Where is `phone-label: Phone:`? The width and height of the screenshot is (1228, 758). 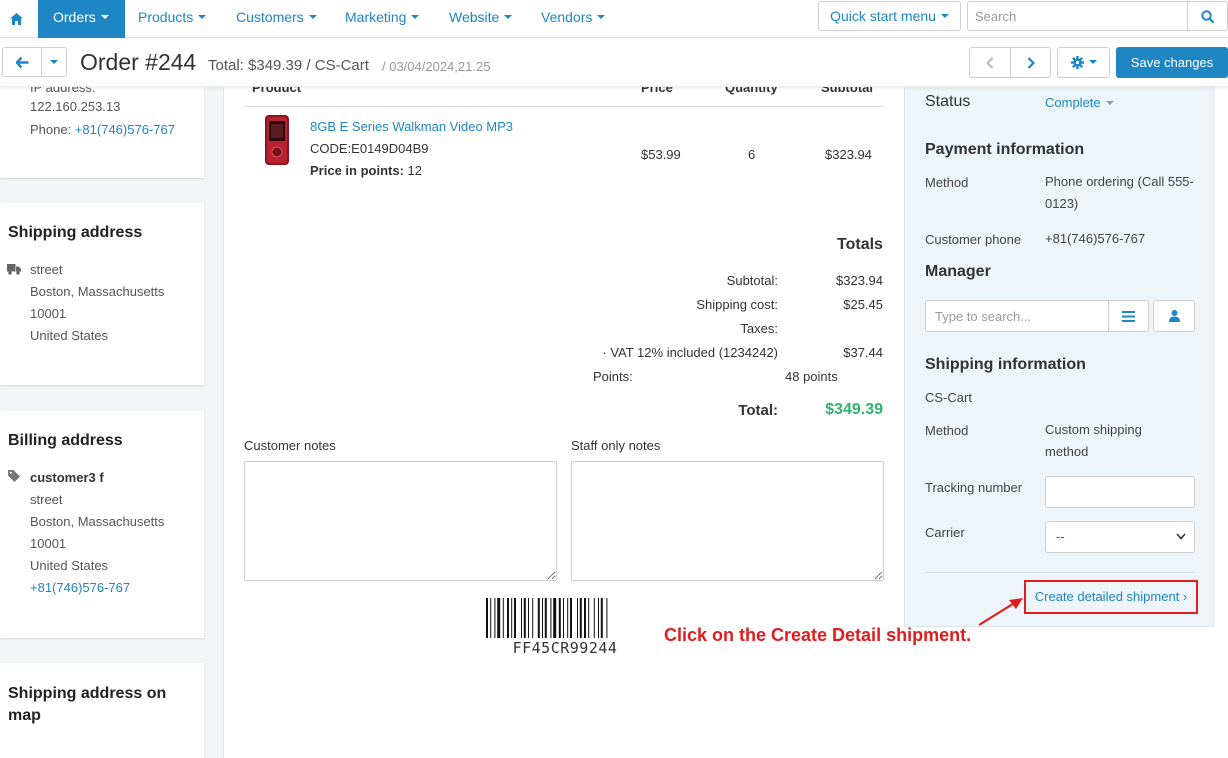 phone-label: Phone: is located at coordinates (51, 129).